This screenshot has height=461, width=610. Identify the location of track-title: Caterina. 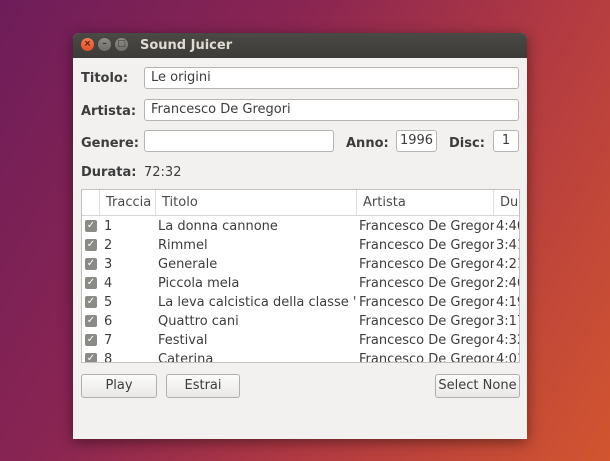
(257, 356).